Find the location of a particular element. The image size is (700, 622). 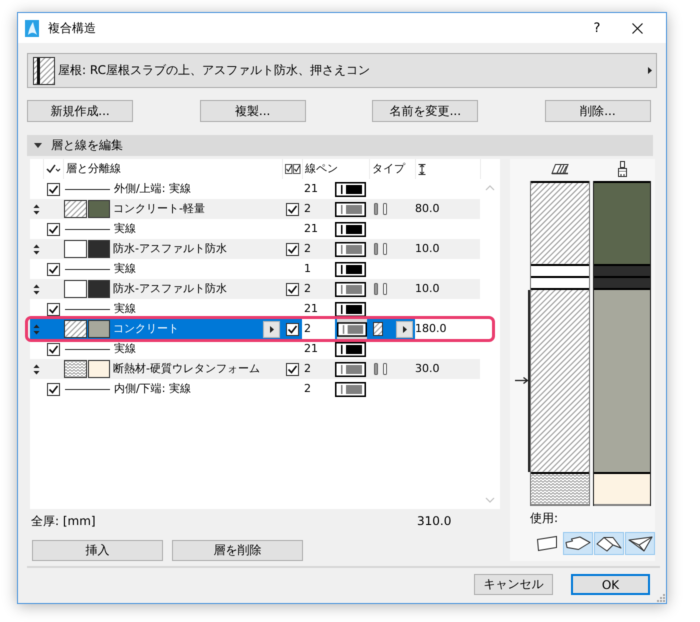

thickness-icon is located at coordinates (422, 169).